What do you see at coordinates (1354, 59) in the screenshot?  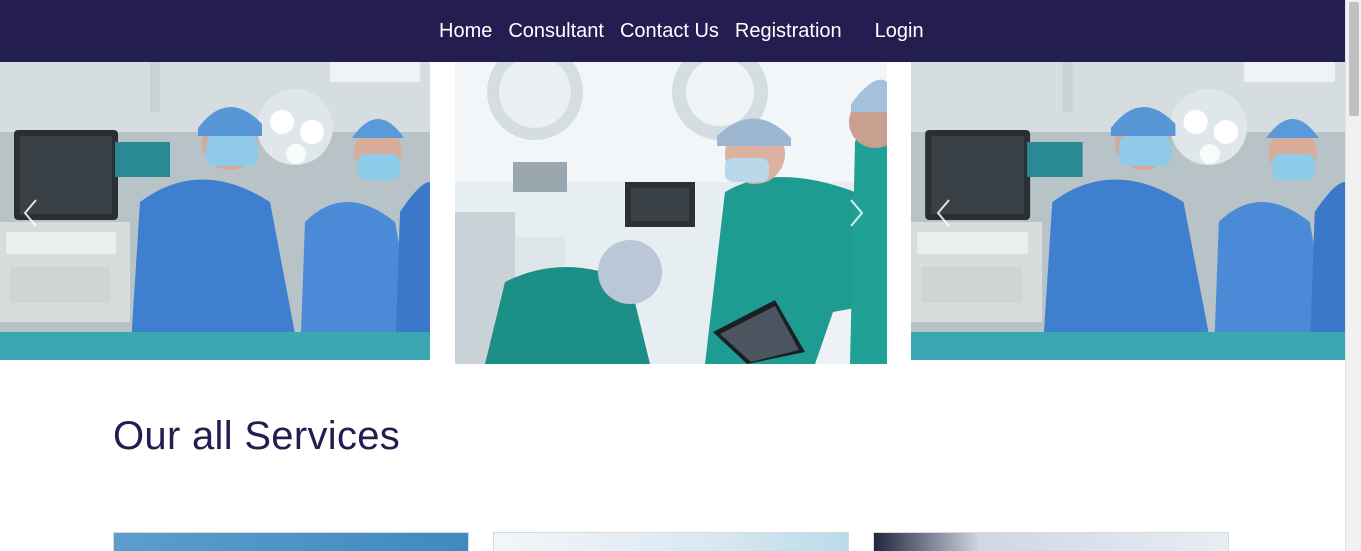 I see `scrollbar-thumb` at bounding box center [1354, 59].